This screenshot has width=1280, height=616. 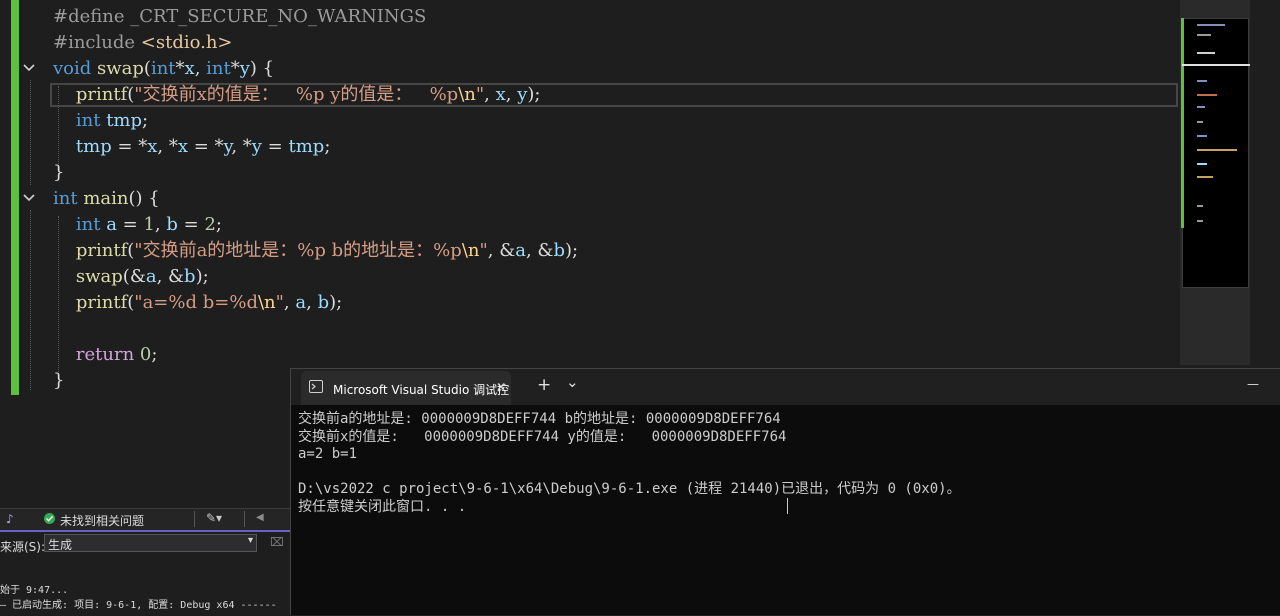 What do you see at coordinates (105, 355) in the screenshot?
I see `code-line: return 0;` at bounding box center [105, 355].